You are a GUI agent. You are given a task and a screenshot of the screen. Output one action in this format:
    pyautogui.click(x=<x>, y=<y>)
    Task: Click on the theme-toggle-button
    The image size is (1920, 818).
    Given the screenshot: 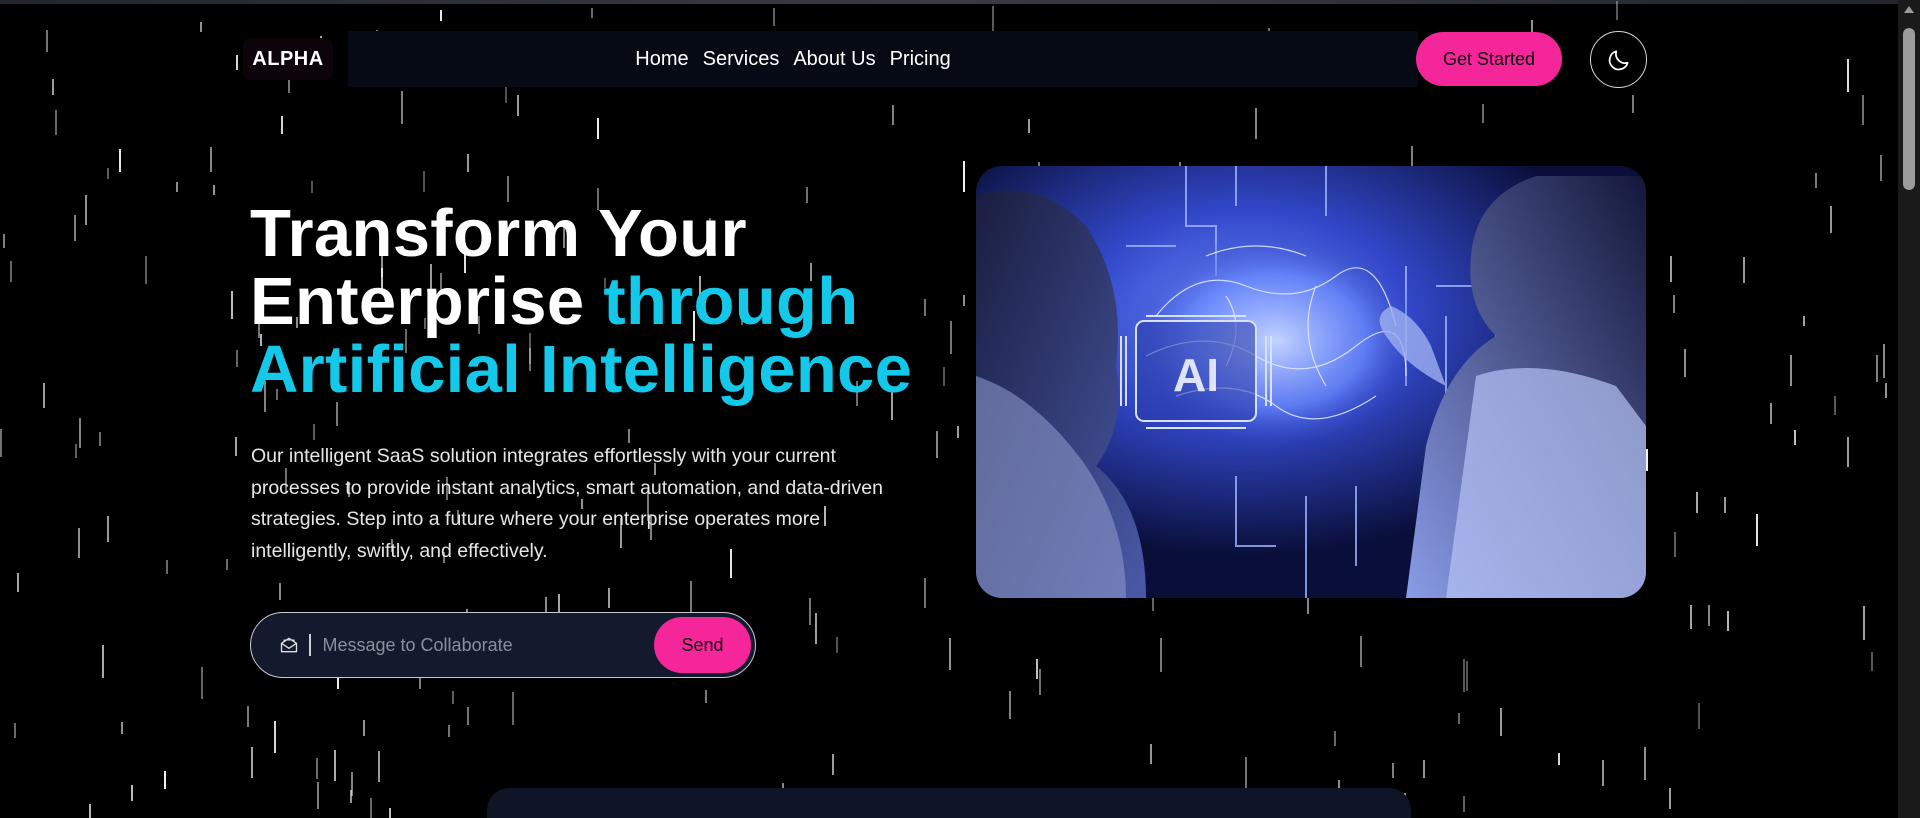 What is the action you would take?
    pyautogui.click(x=1618, y=59)
    